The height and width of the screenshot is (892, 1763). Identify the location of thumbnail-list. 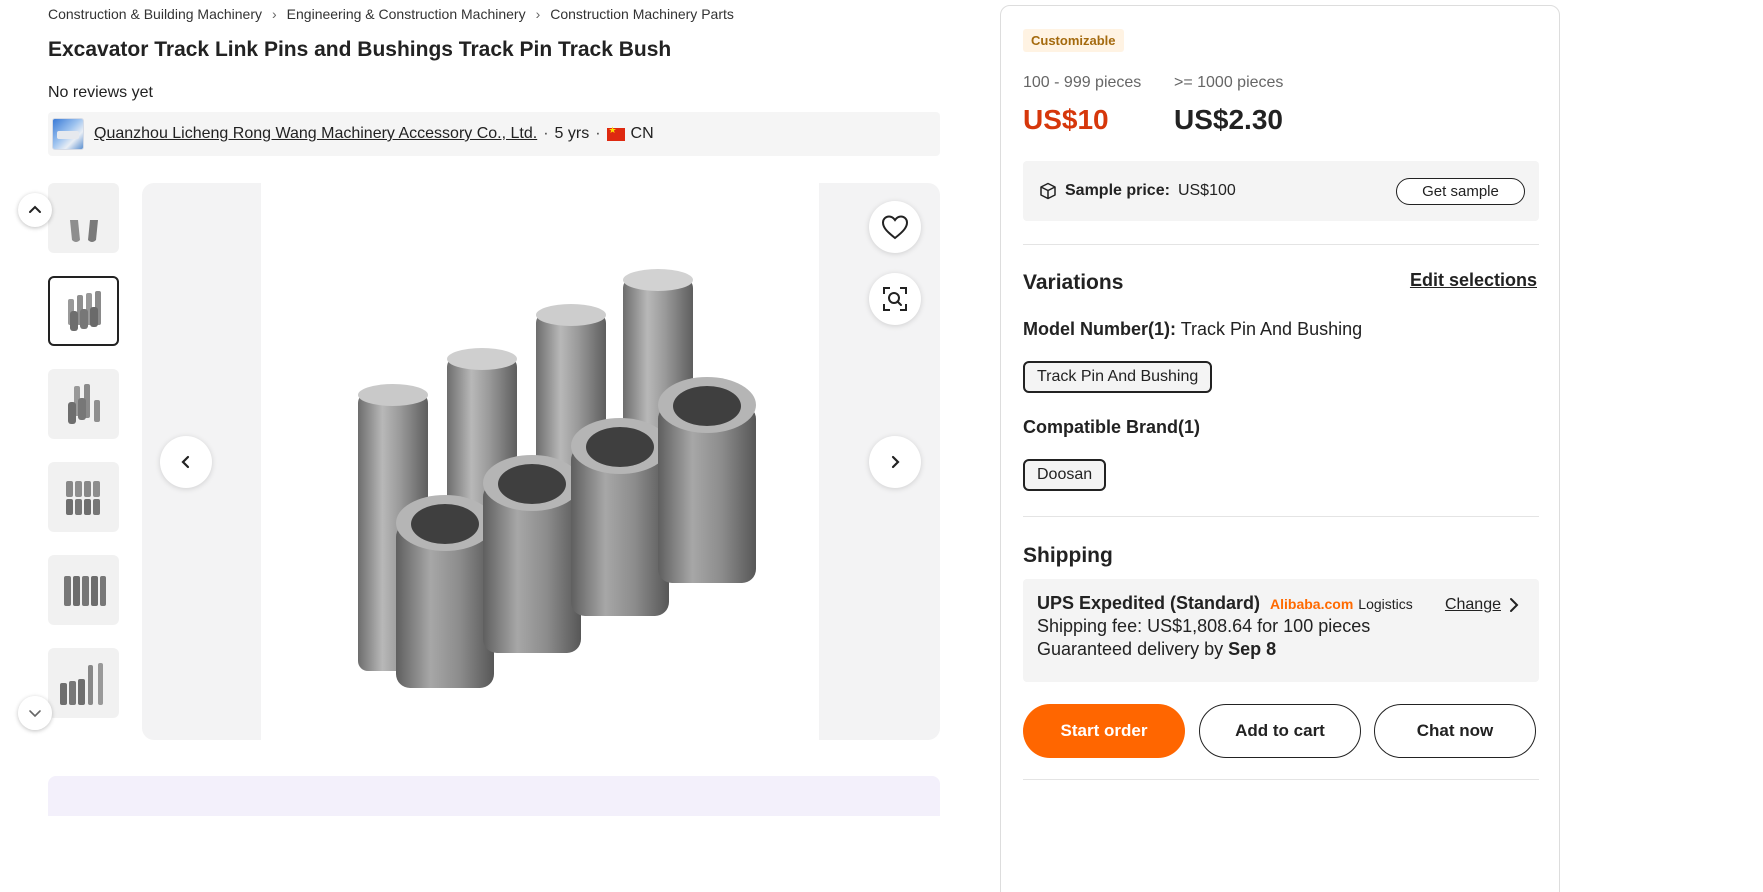
(83, 462).